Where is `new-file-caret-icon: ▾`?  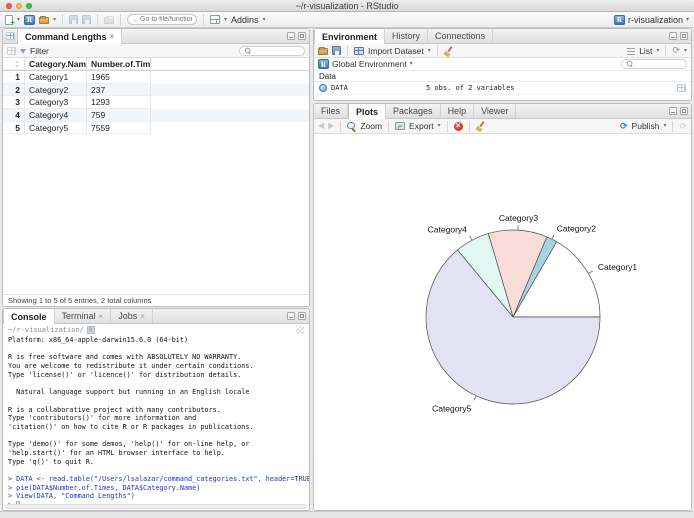 new-file-caret-icon: ▾ is located at coordinates (18, 20).